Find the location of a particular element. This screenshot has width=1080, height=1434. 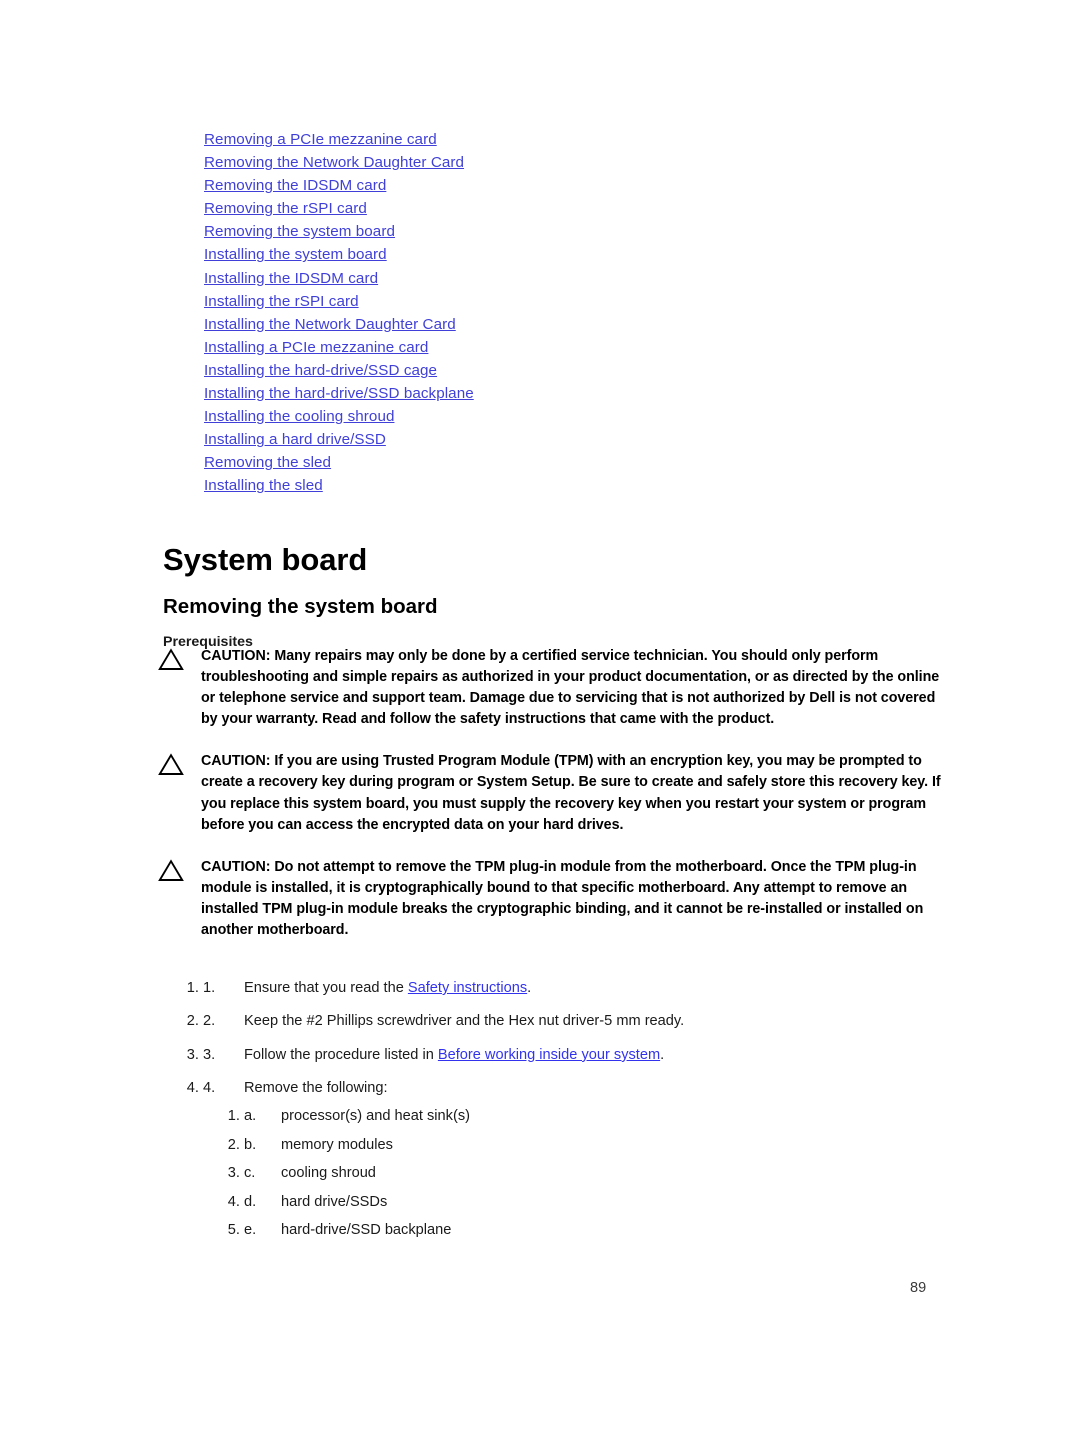

toc-link: Removing the IDSDM card is located at coordinates (574, 185).